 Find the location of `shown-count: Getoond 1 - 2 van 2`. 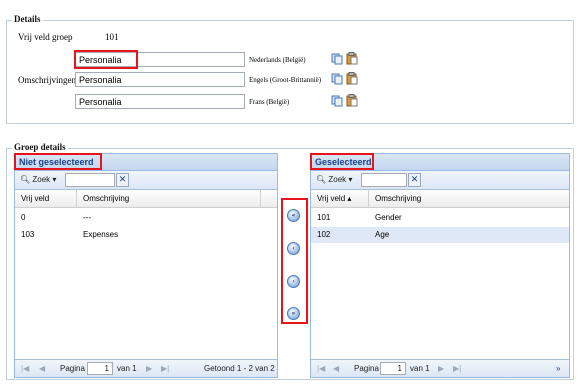

shown-count: Getoond 1 - 2 van 2 is located at coordinates (239, 368).